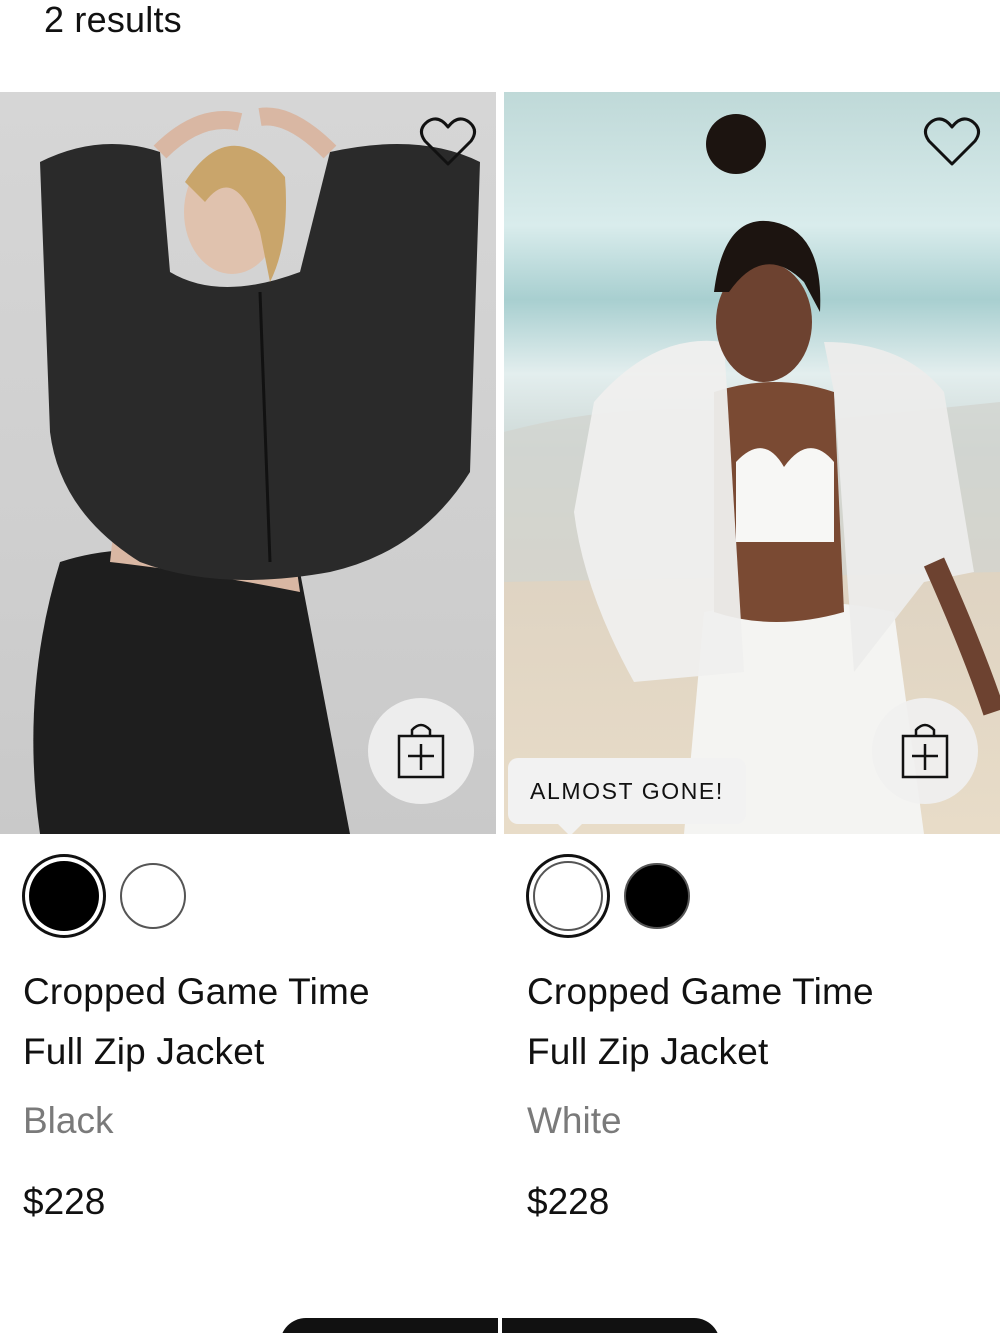 The height and width of the screenshot is (1333, 1000). What do you see at coordinates (611, 1325) in the screenshot?
I see `bottom-button-right` at bounding box center [611, 1325].